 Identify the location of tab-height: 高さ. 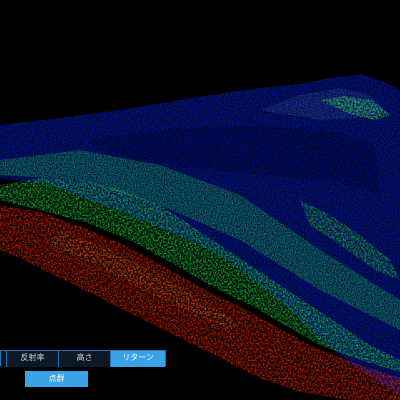
(85, 359).